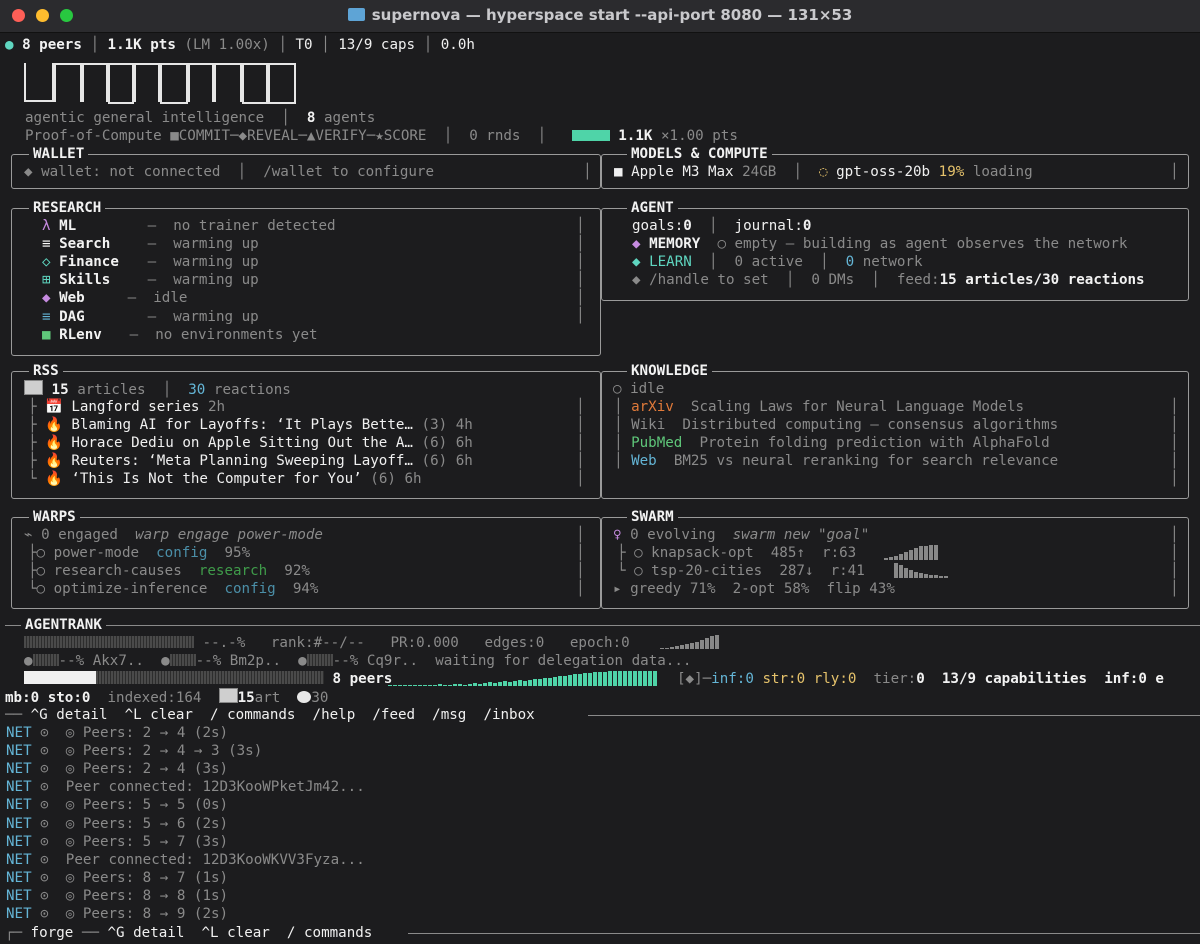 The image size is (1200, 944). Describe the element at coordinates (117, 896) in the screenshot. I see `log-line: NET ⊙ ◎ Peers: 8 → 8 (1s)` at that location.